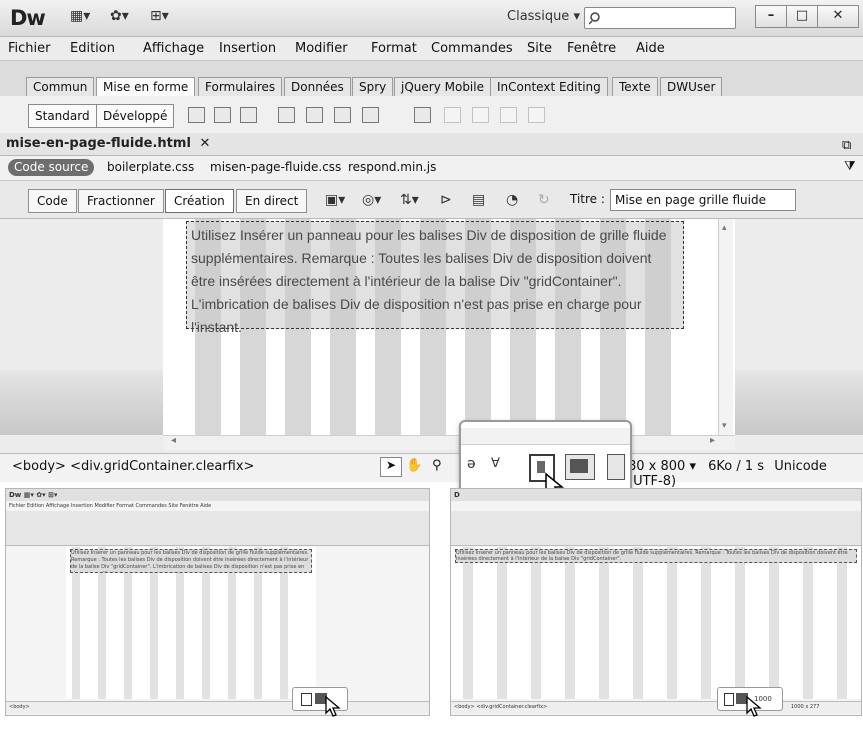  What do you see at coordinates (52, 201) in the screenshot?
I see `code-view-button: Code` at bounding box center [52, 201].